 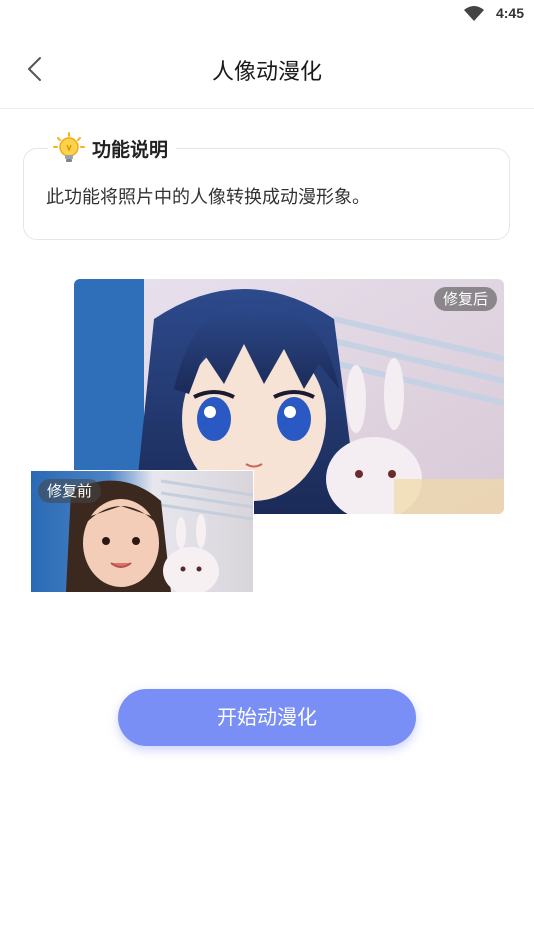 I want to click on info-card-description: 此功能将照片中的人像转换成动漫形象。, so click(x=208, y=197).